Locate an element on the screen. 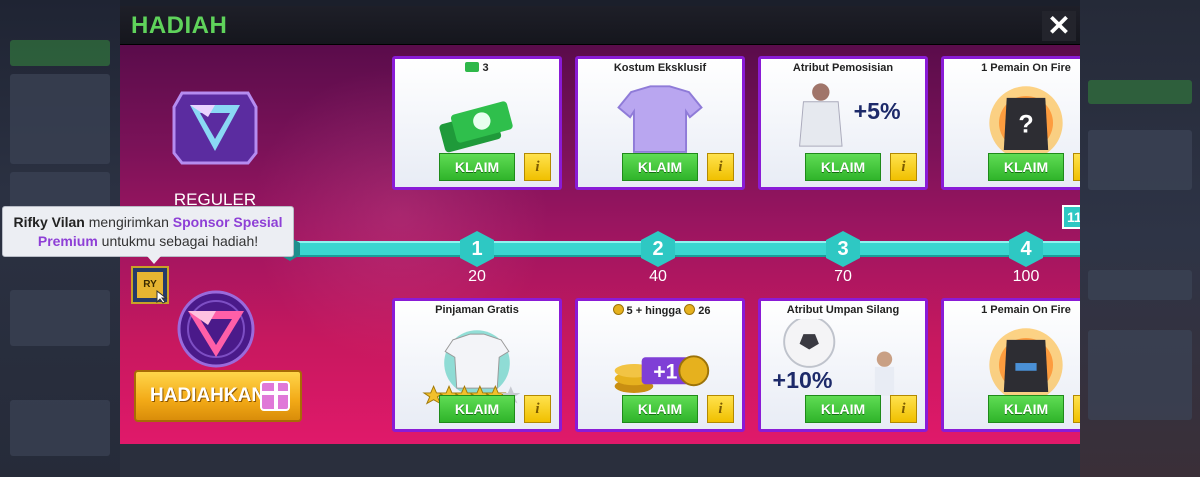 The height and width of the screenshot is (477, 1200). sender-name: Rifky Vilan is located at coordinates (49, 222).